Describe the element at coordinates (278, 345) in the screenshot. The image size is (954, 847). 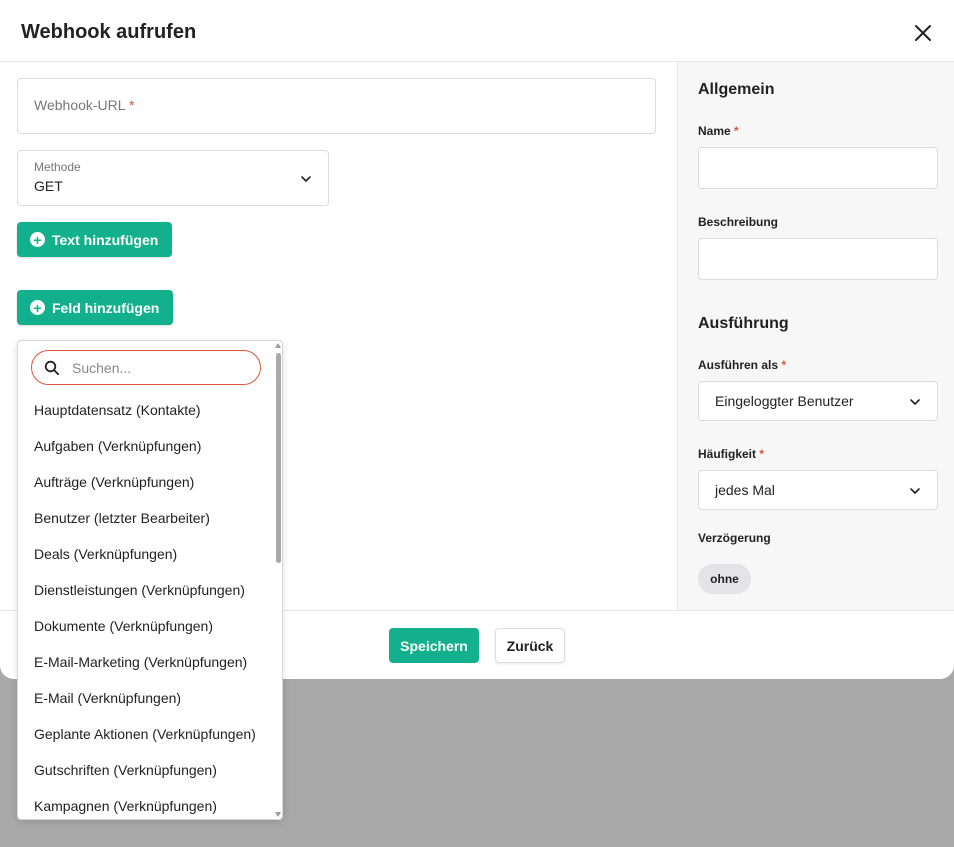
I see `scroll-up-arrow-icon` at that location.